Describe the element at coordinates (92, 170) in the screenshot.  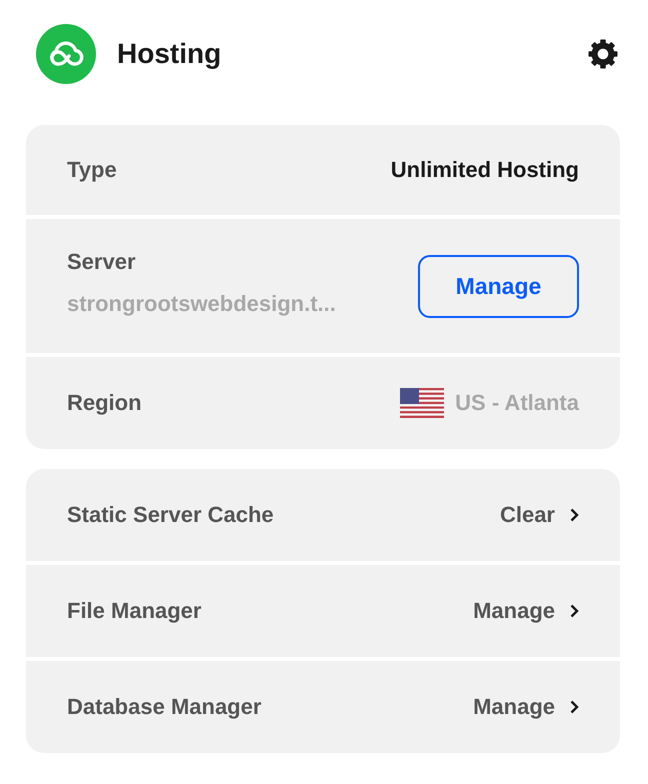
I see `field-label: Type` at that location.